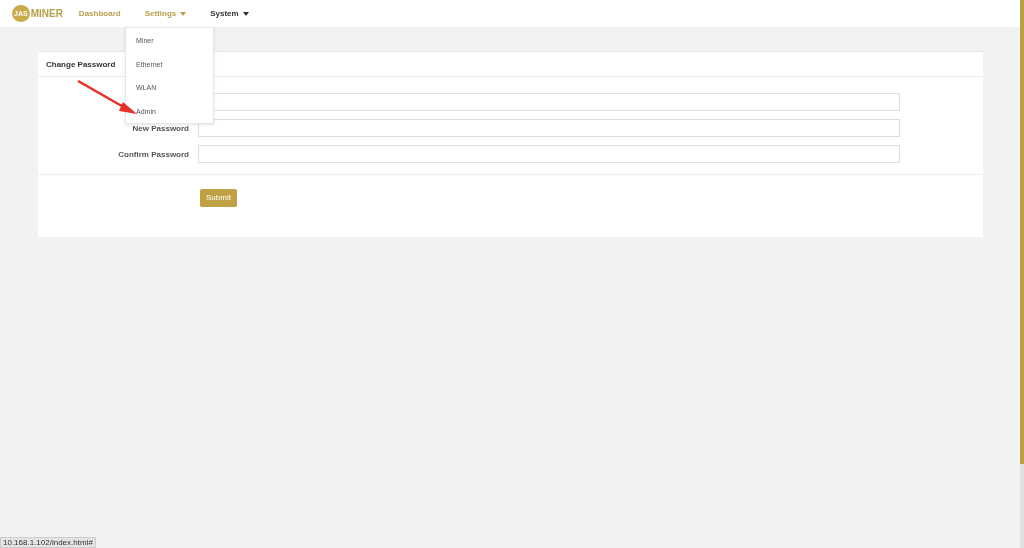  Describe the element at coordinates (153, 154) in the screenshot. I see `field-label: Confirm Password` at that location.